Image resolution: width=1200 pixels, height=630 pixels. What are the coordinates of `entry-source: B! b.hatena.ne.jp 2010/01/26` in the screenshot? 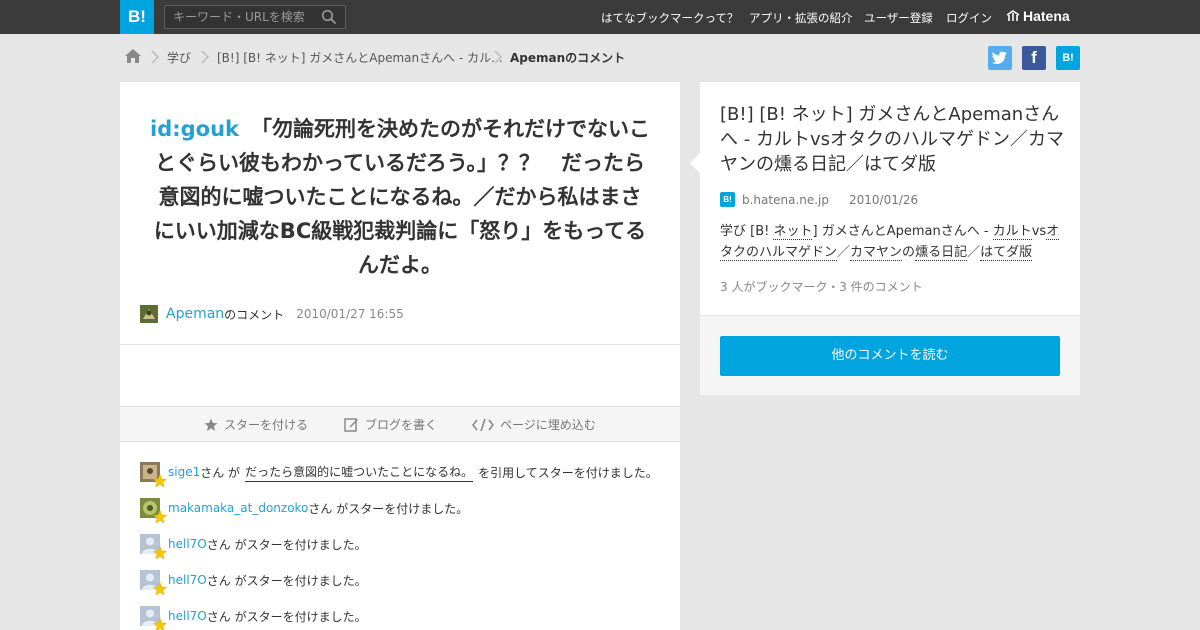 It's located at (819, 199).